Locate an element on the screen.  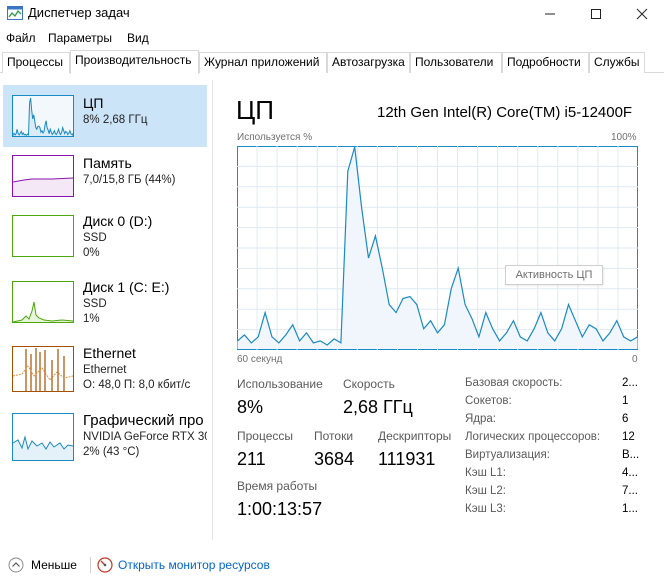
gpu-thumbnail is located at coordinates (43, 437).